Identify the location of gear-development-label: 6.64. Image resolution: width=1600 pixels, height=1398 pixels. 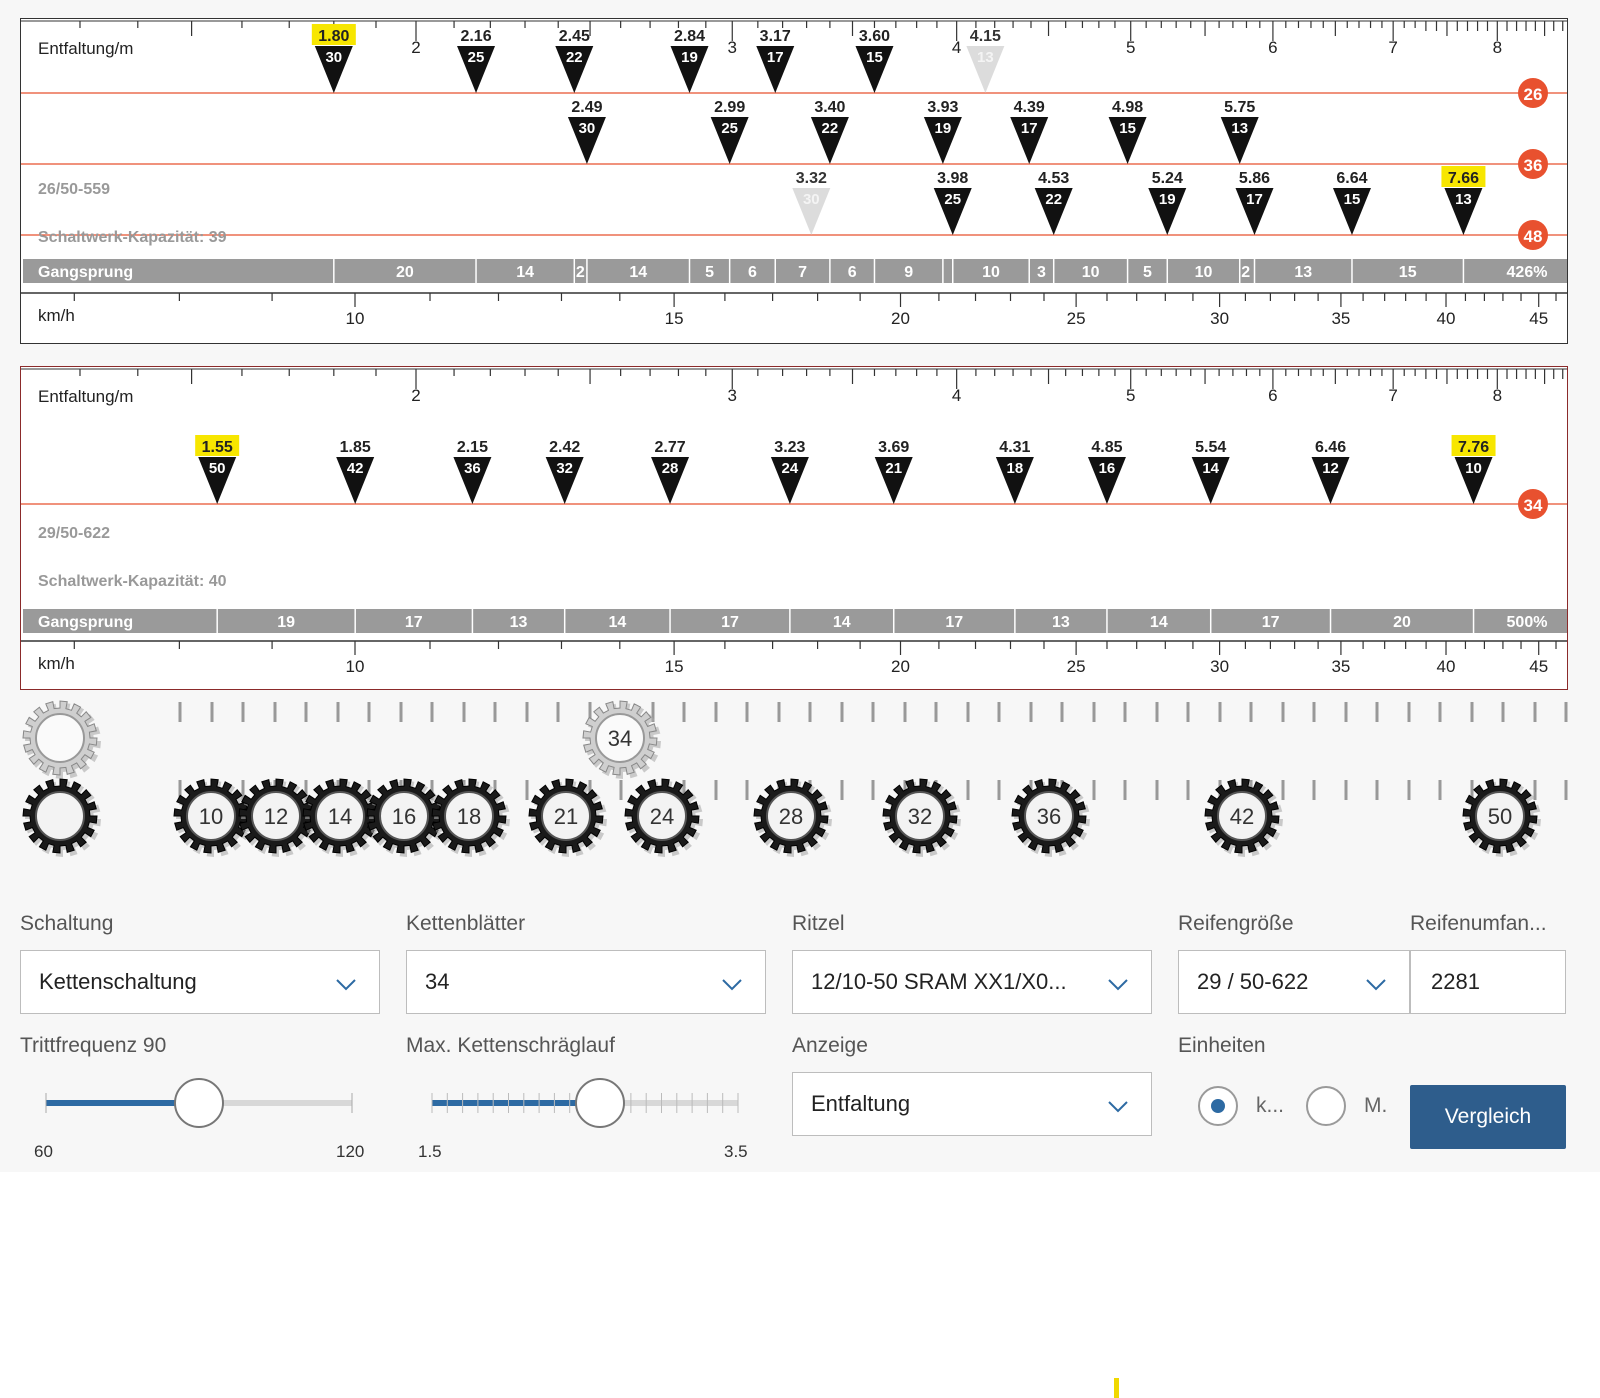
(1351, 178).